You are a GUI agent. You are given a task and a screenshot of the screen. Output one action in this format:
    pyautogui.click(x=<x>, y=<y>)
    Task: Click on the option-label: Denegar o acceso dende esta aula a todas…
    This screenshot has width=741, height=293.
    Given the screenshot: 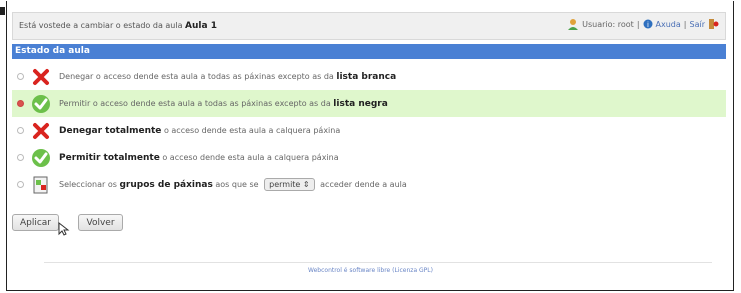 What is the action you would take?
    pyautogui.click(x=227, y=77)
    